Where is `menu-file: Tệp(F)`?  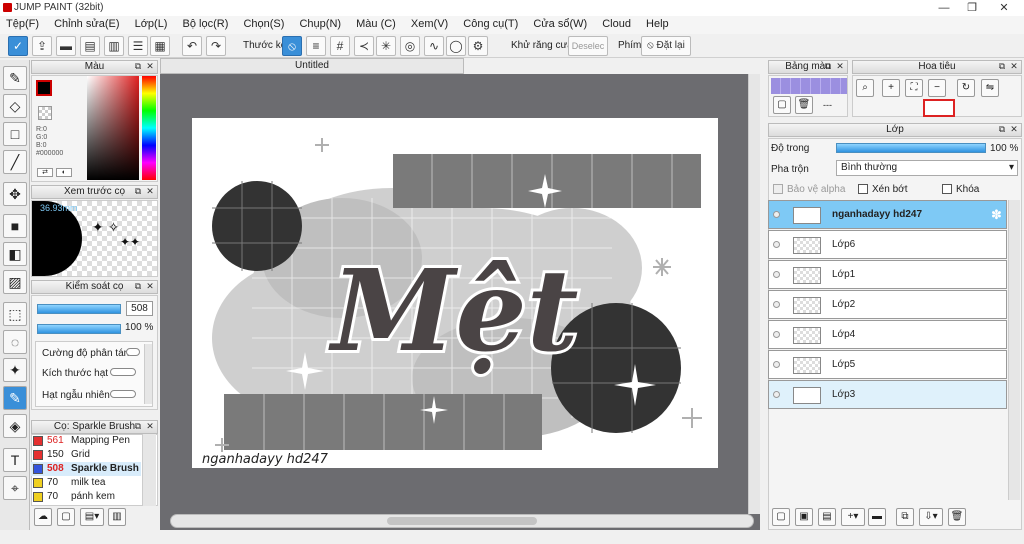 menu-file: Tệp(F) is located at coordinates (22, 23).